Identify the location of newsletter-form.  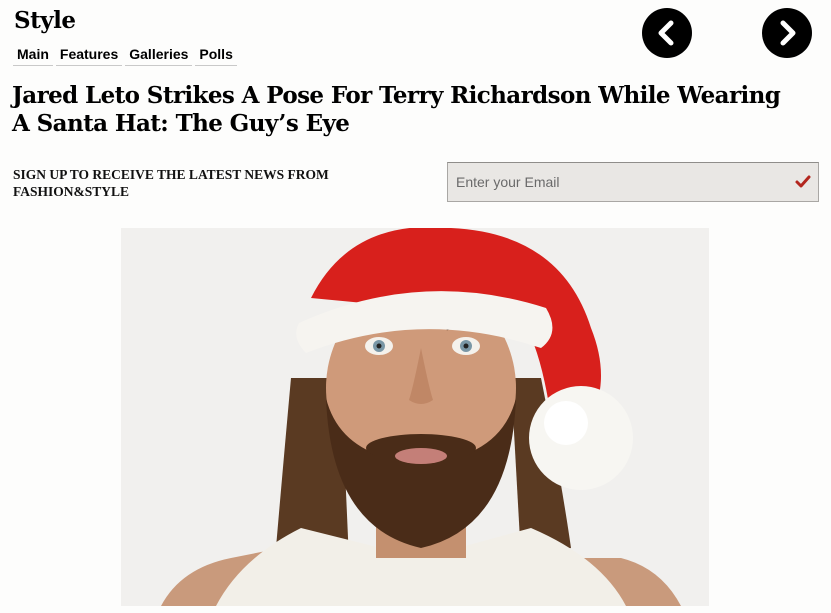
(633, 182).